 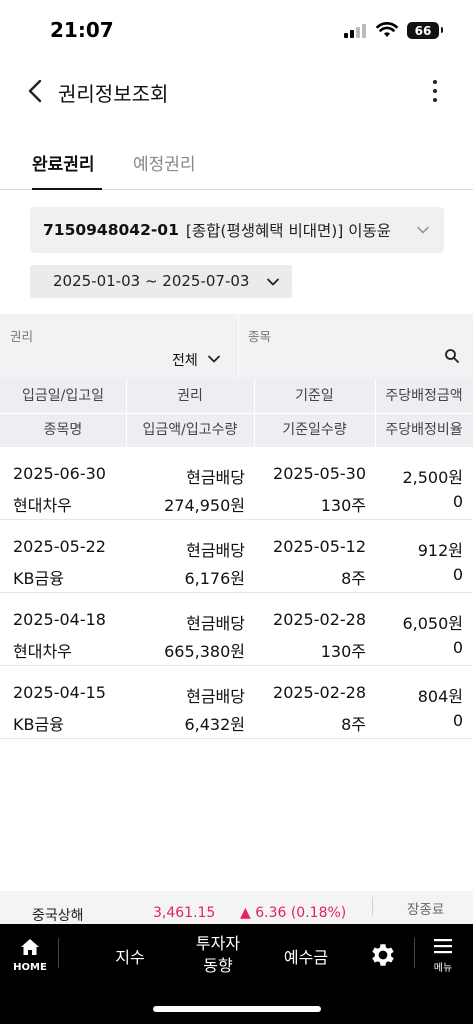 I want to click on nav-home-label: HOME, so click(x=30, y=967).